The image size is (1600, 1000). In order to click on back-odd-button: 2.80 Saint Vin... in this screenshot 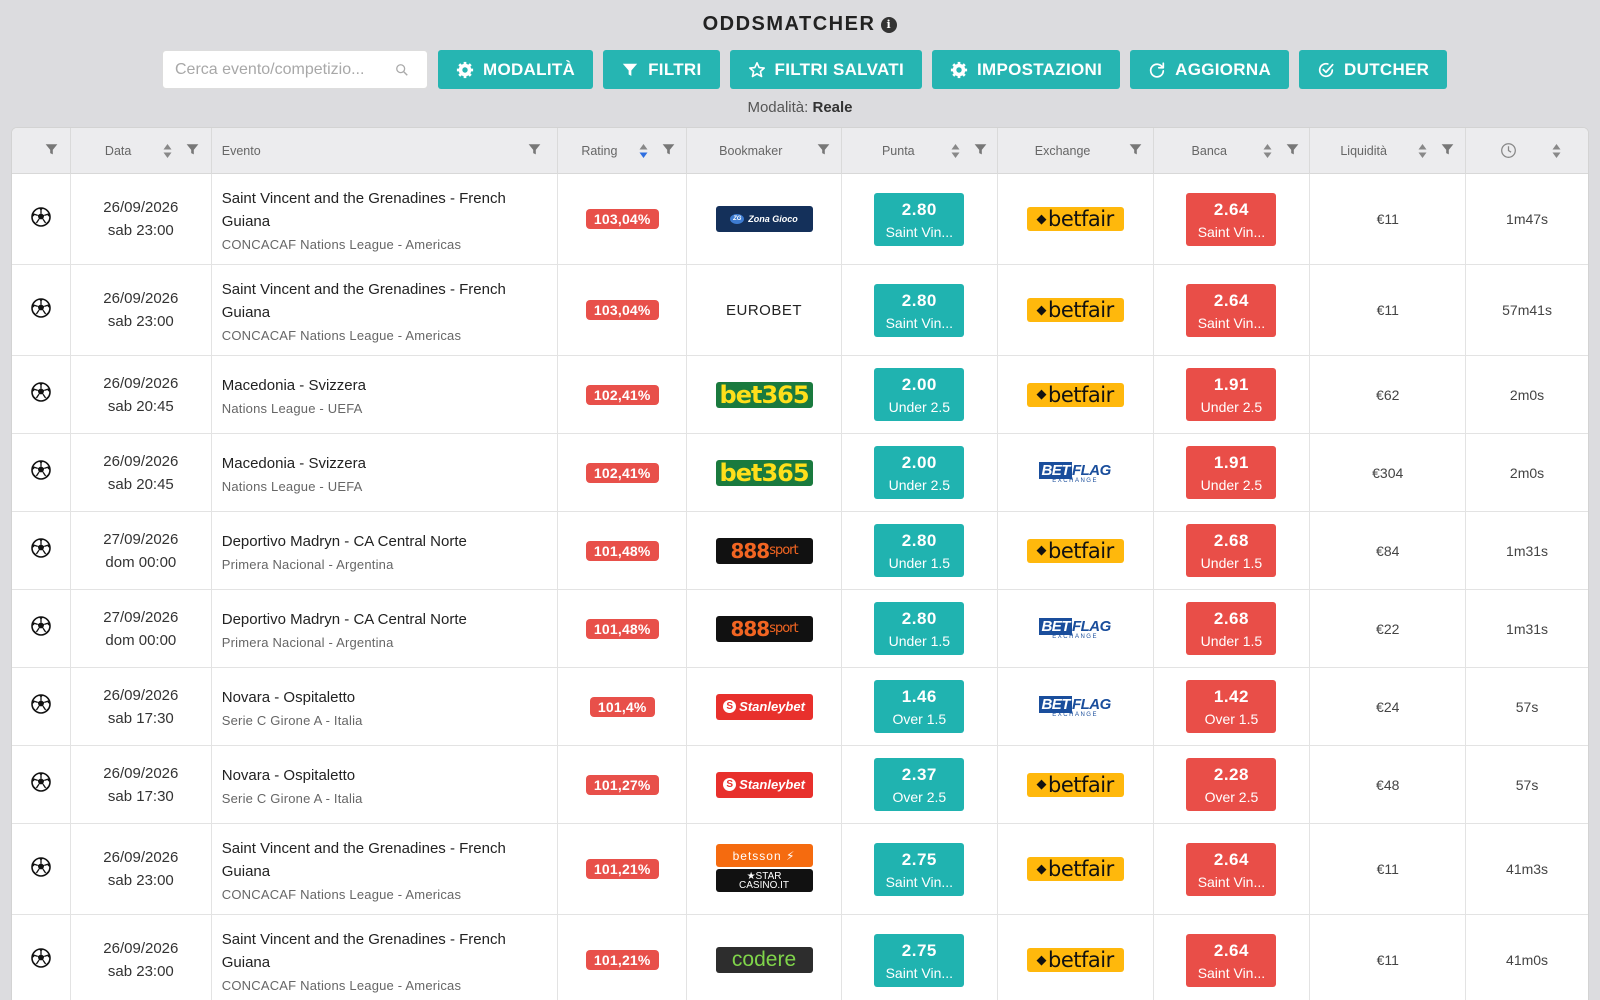, I will do `click(919, 310)`.